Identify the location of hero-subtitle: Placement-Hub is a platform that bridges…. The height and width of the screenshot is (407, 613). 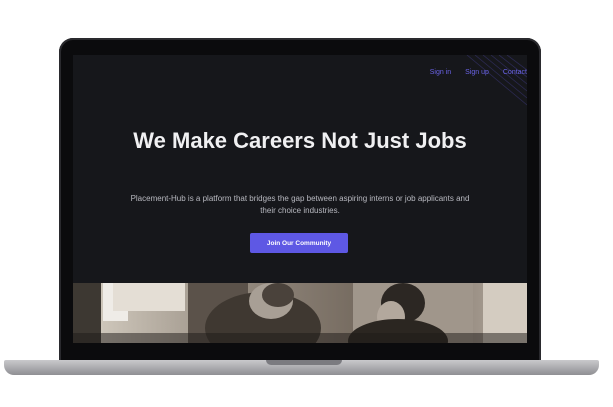
(300, 204).